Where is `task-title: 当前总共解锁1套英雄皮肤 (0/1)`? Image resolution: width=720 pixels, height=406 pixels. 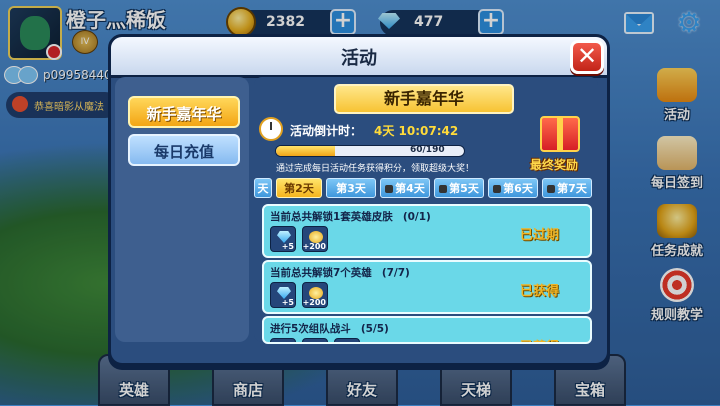 task-title: 当前总共解锁1套英雄皮肤 (0/1) is located at coordinates (350, 216).